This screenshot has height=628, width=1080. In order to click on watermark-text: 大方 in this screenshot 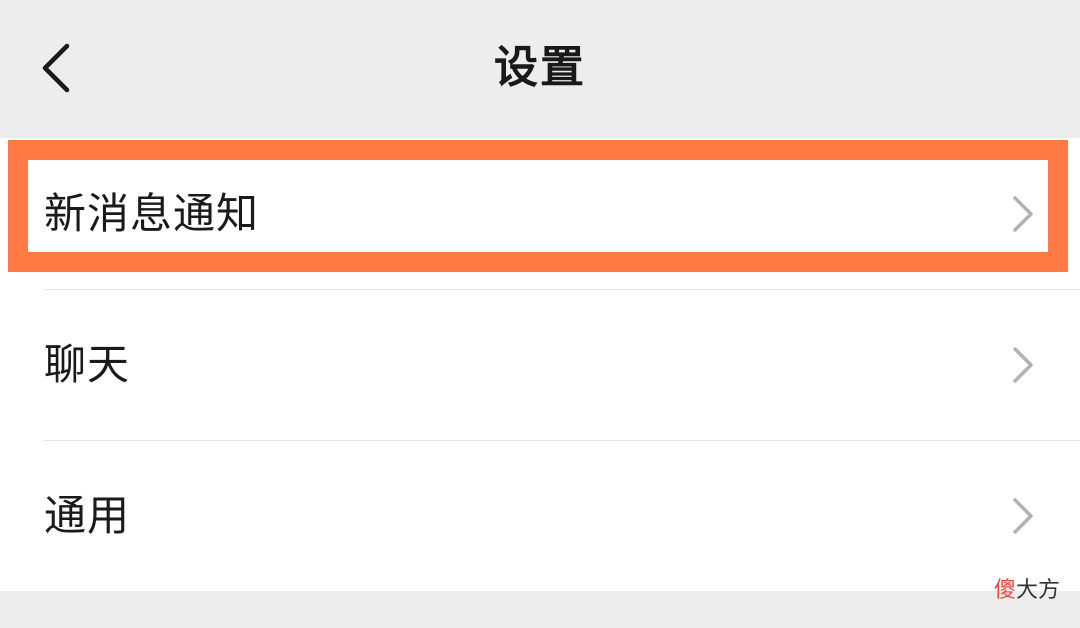, I will do `click(1037, 590)`.